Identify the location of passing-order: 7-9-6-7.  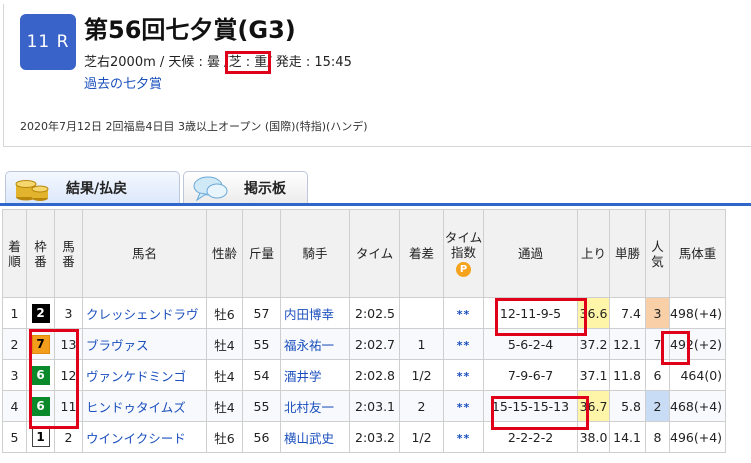
(530, 375).